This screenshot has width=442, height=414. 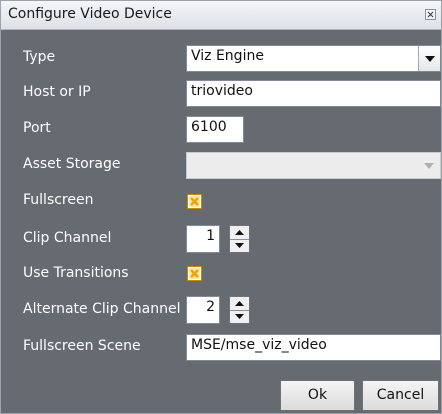 I want to click on fullscreen-scene-label: Fullscreen Scene, so click(x=82, y=346).